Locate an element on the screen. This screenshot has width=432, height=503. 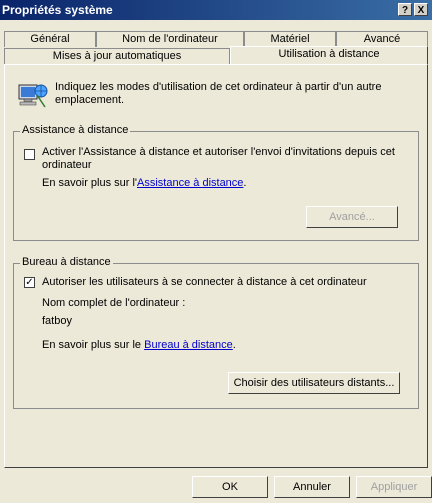
close-button: X is located at coordinates (421, 9).